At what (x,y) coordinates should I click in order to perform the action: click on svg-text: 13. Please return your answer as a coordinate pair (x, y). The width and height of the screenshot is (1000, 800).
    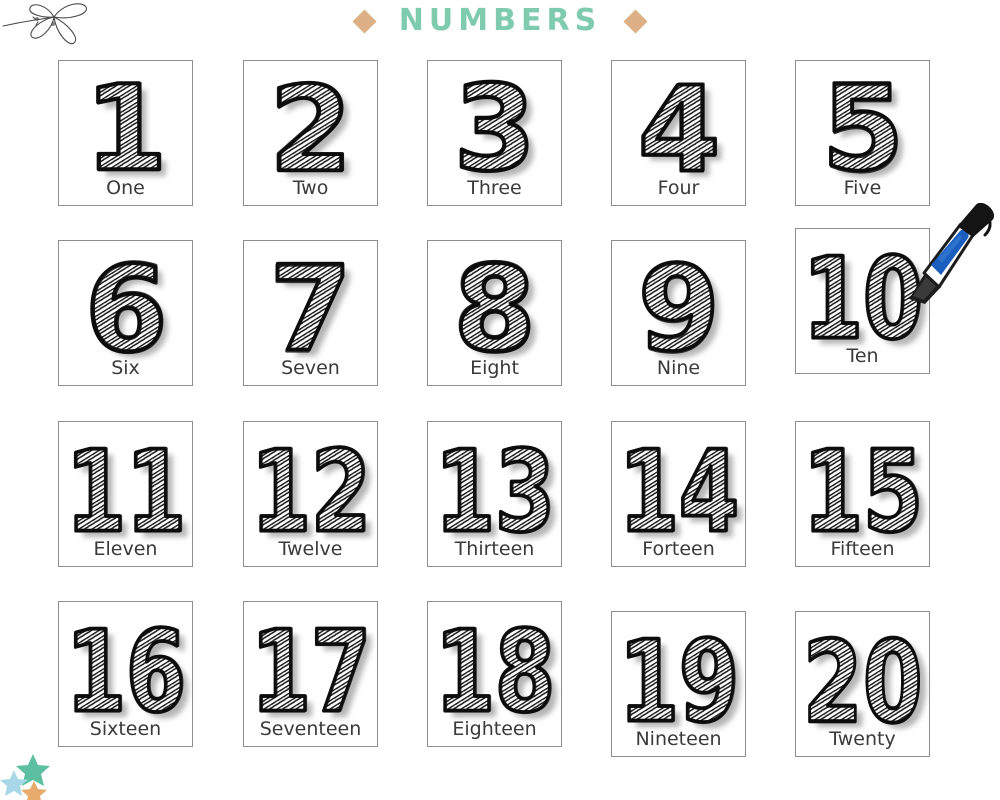
    Looking at the image, I should click on (494, 492).